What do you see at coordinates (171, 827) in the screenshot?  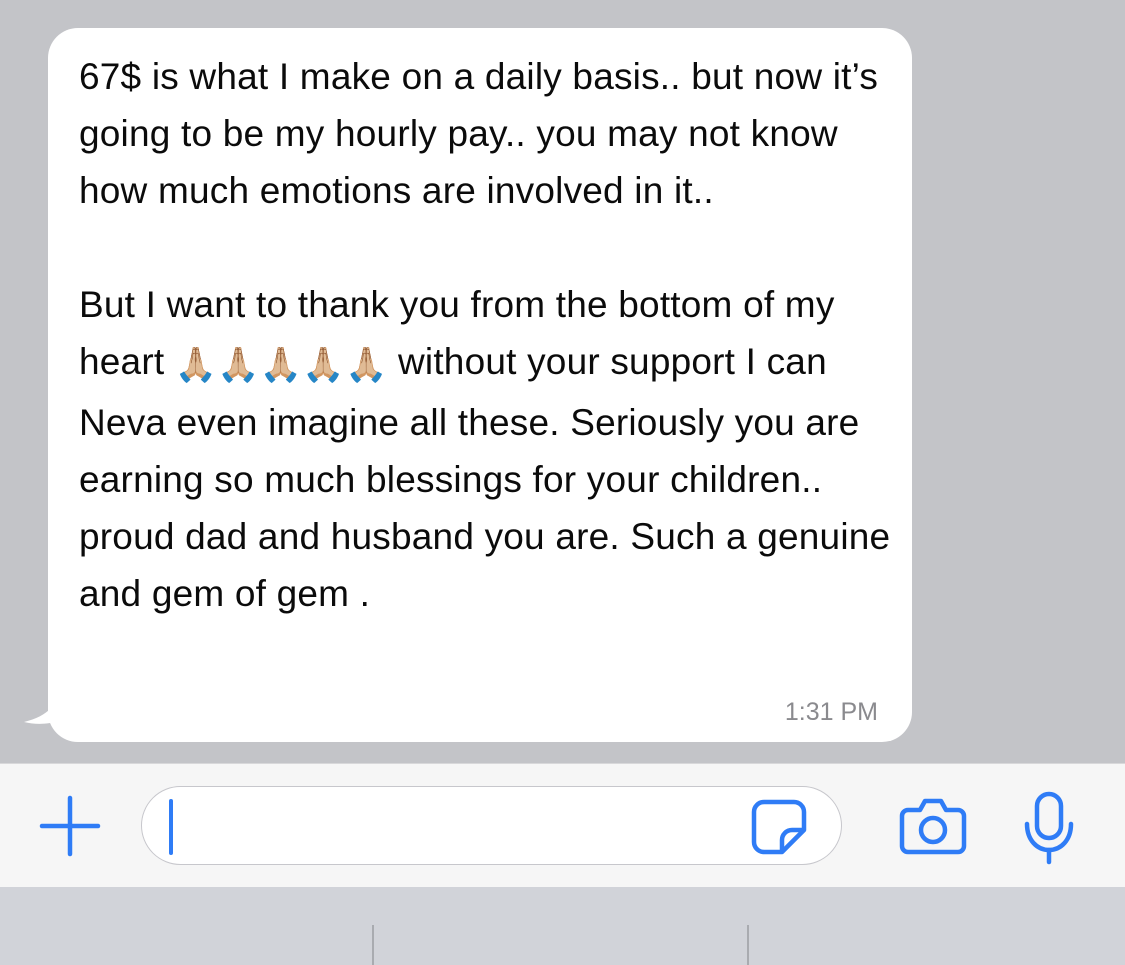 I see `text-caret` at bounding box center [171, 827].